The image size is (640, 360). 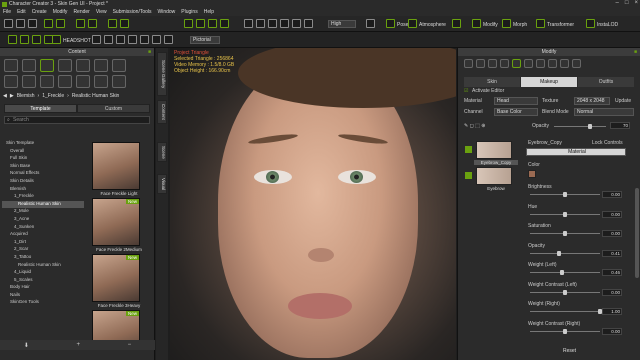 I want to click on opacity-slider, so click(x=580, y=126).